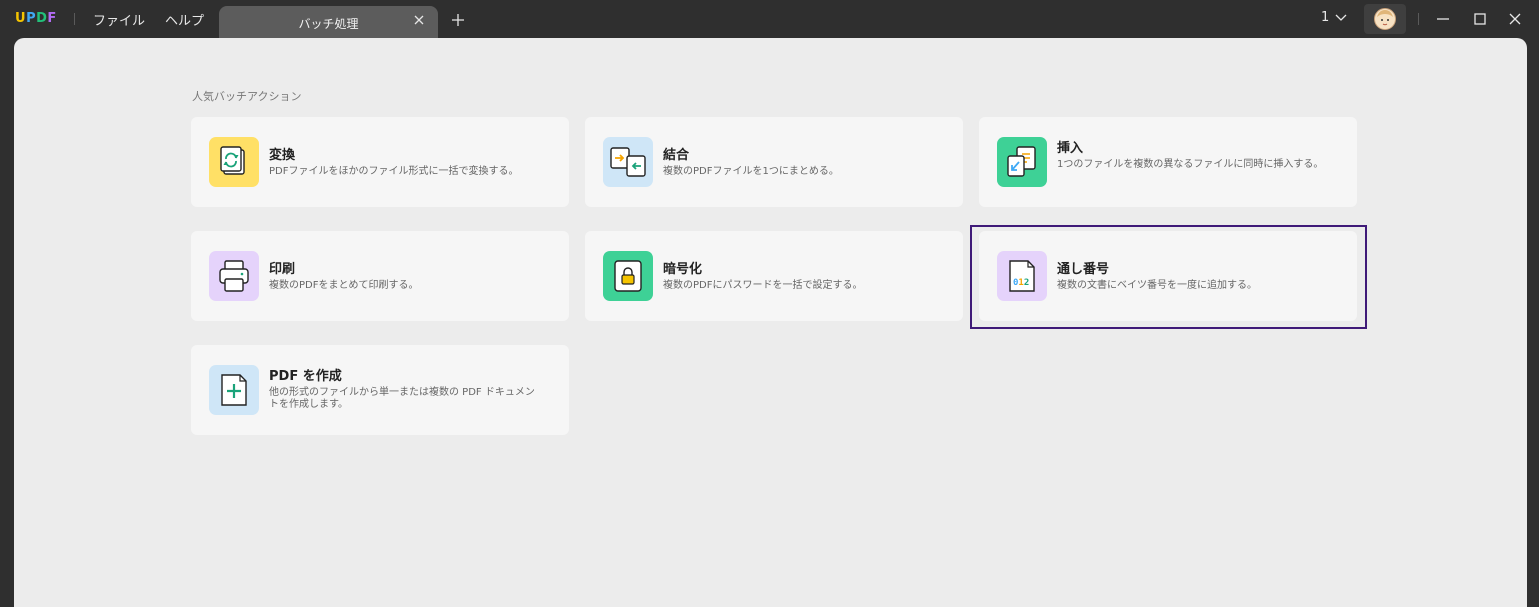 The height and width of the screenshot is (607, 1539). What do you see at coordinates (344, 285) in the screenshot?
I see `card-description: 複数のPDFをまとめて印刷する。` at bounding box center [344, 285].